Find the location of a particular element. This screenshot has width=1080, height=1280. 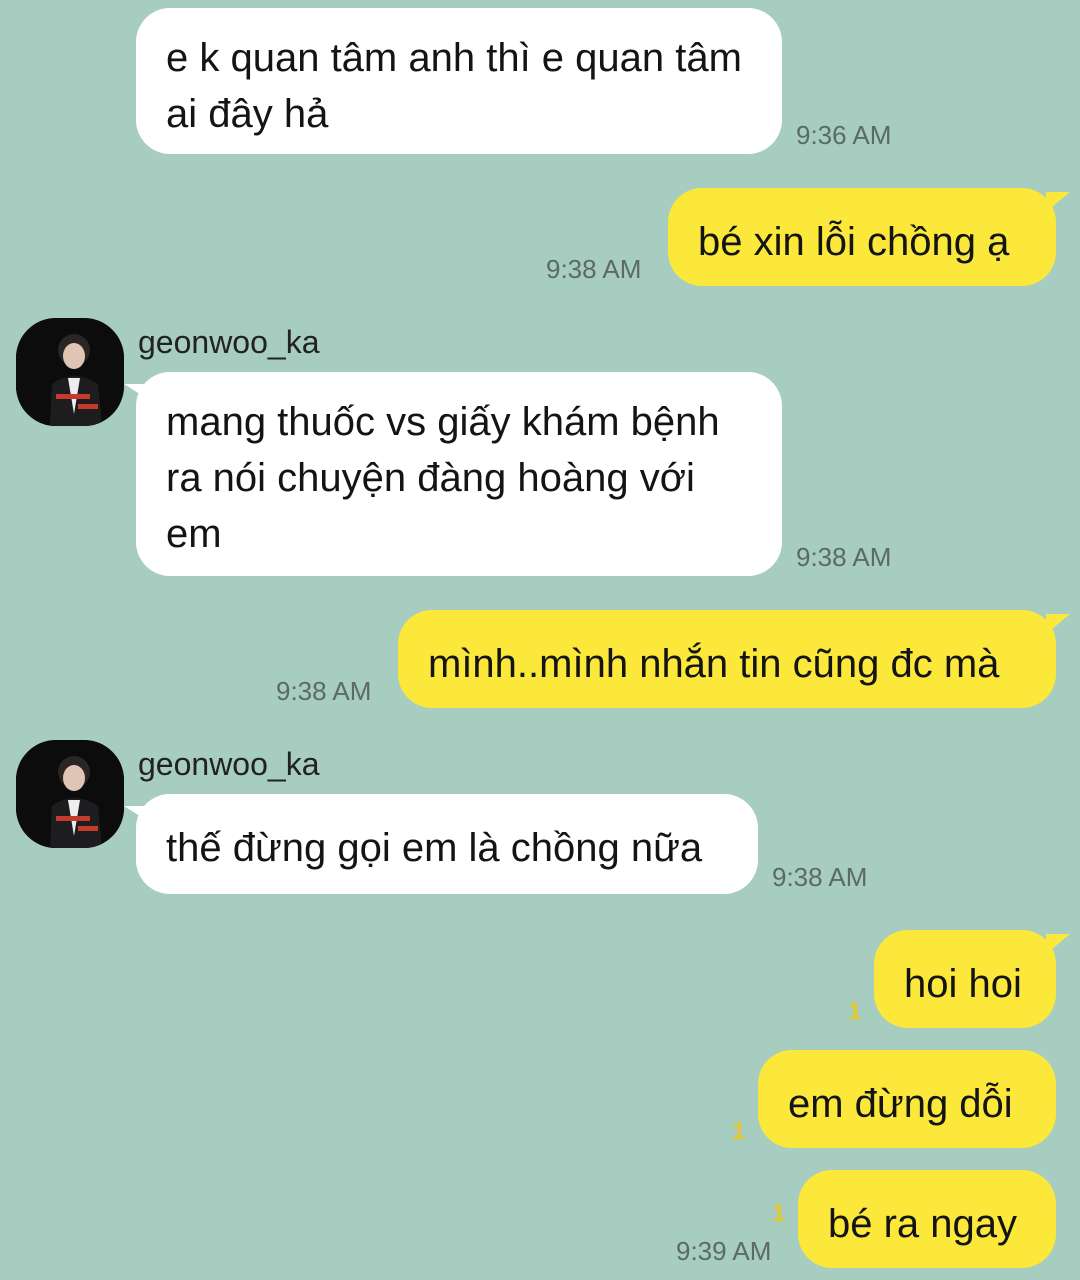

message-time: 9:36 AM is located at coordinates (844, 135).